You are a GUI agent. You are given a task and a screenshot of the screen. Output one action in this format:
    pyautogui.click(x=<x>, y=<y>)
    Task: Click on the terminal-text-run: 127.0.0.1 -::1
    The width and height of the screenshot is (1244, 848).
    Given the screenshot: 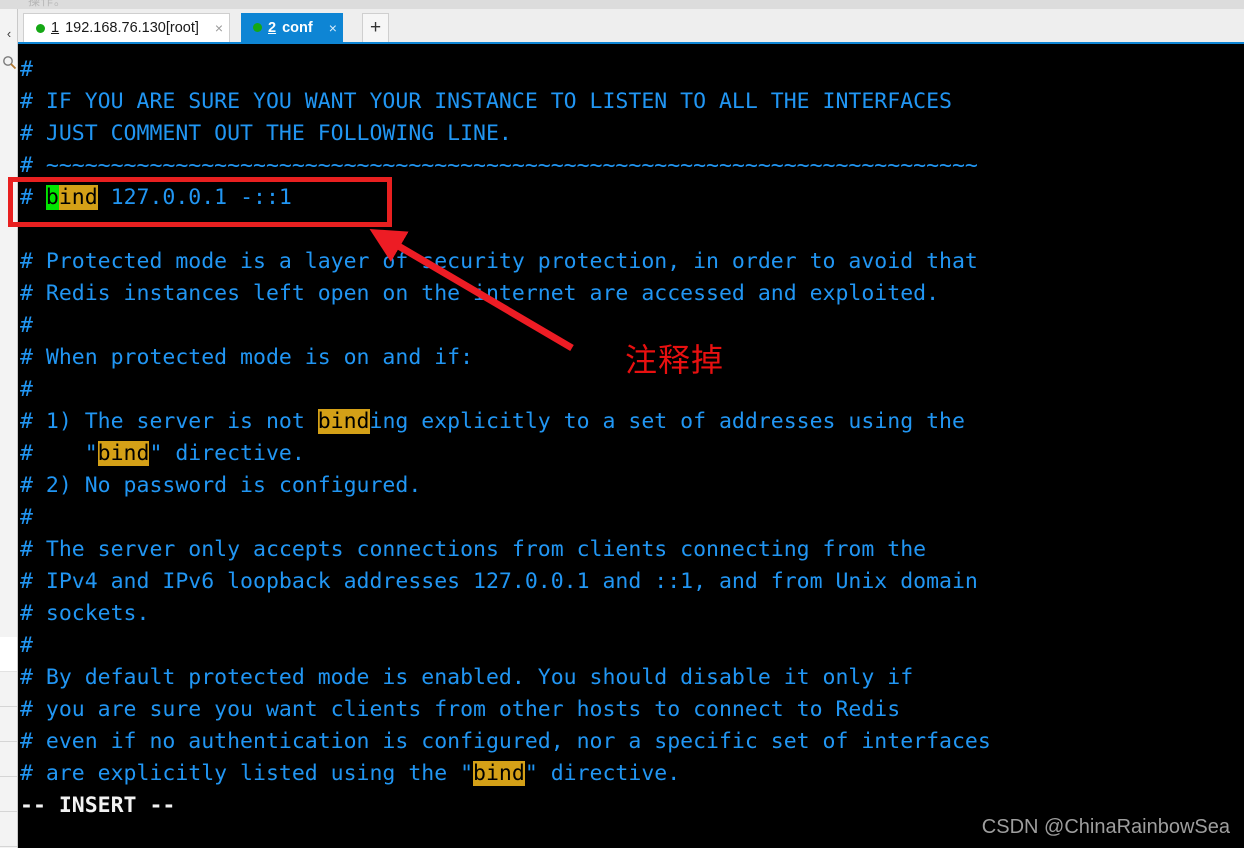 What is the action you would take?
    pyautogui.click(x=194, y=197)
    